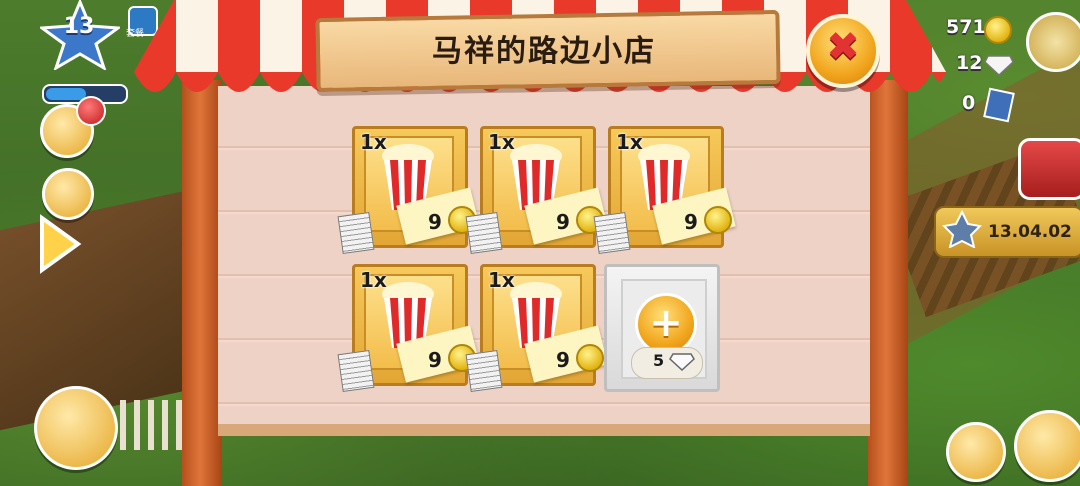  I want to click on diamond-count: 12, so click(969, 63).